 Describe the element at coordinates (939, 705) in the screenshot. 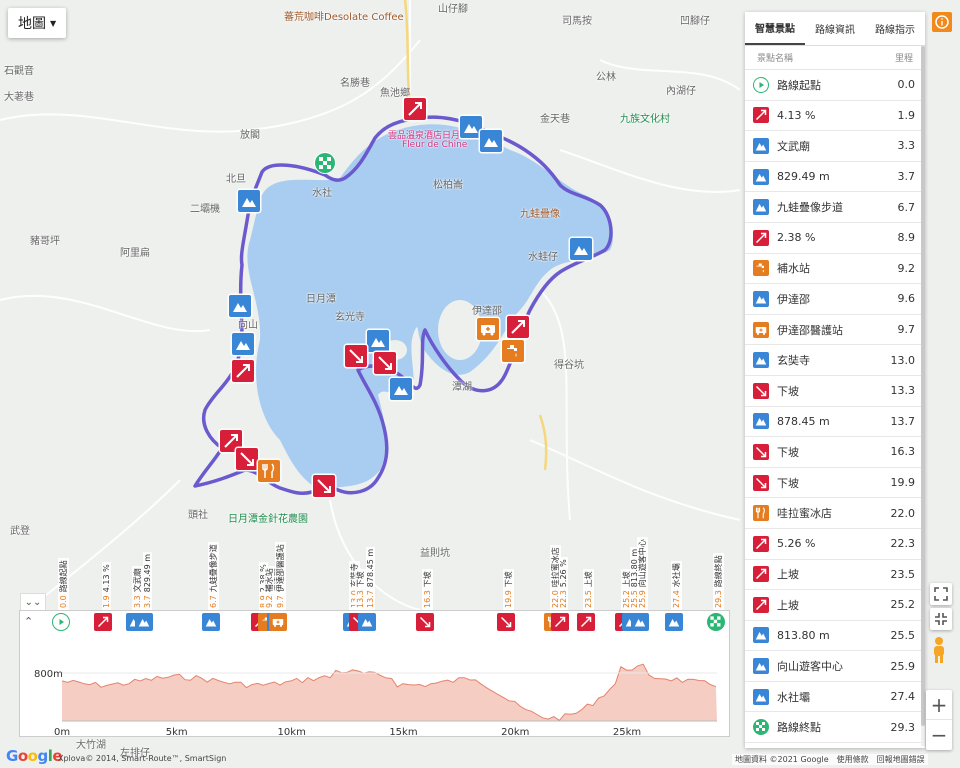

I see `zoom-in-button: +` at that location.